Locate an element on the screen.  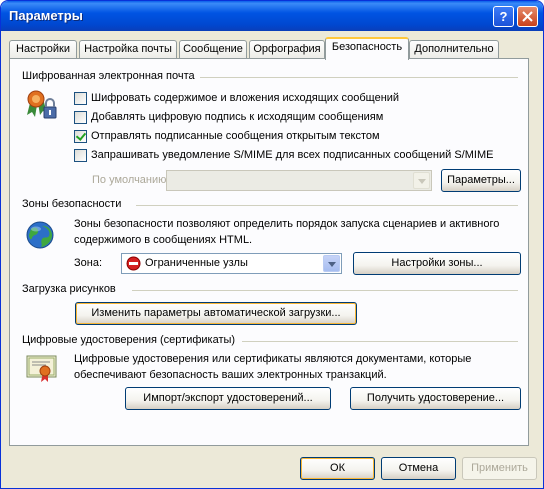
close-icon is located at coordinates (527, 16).